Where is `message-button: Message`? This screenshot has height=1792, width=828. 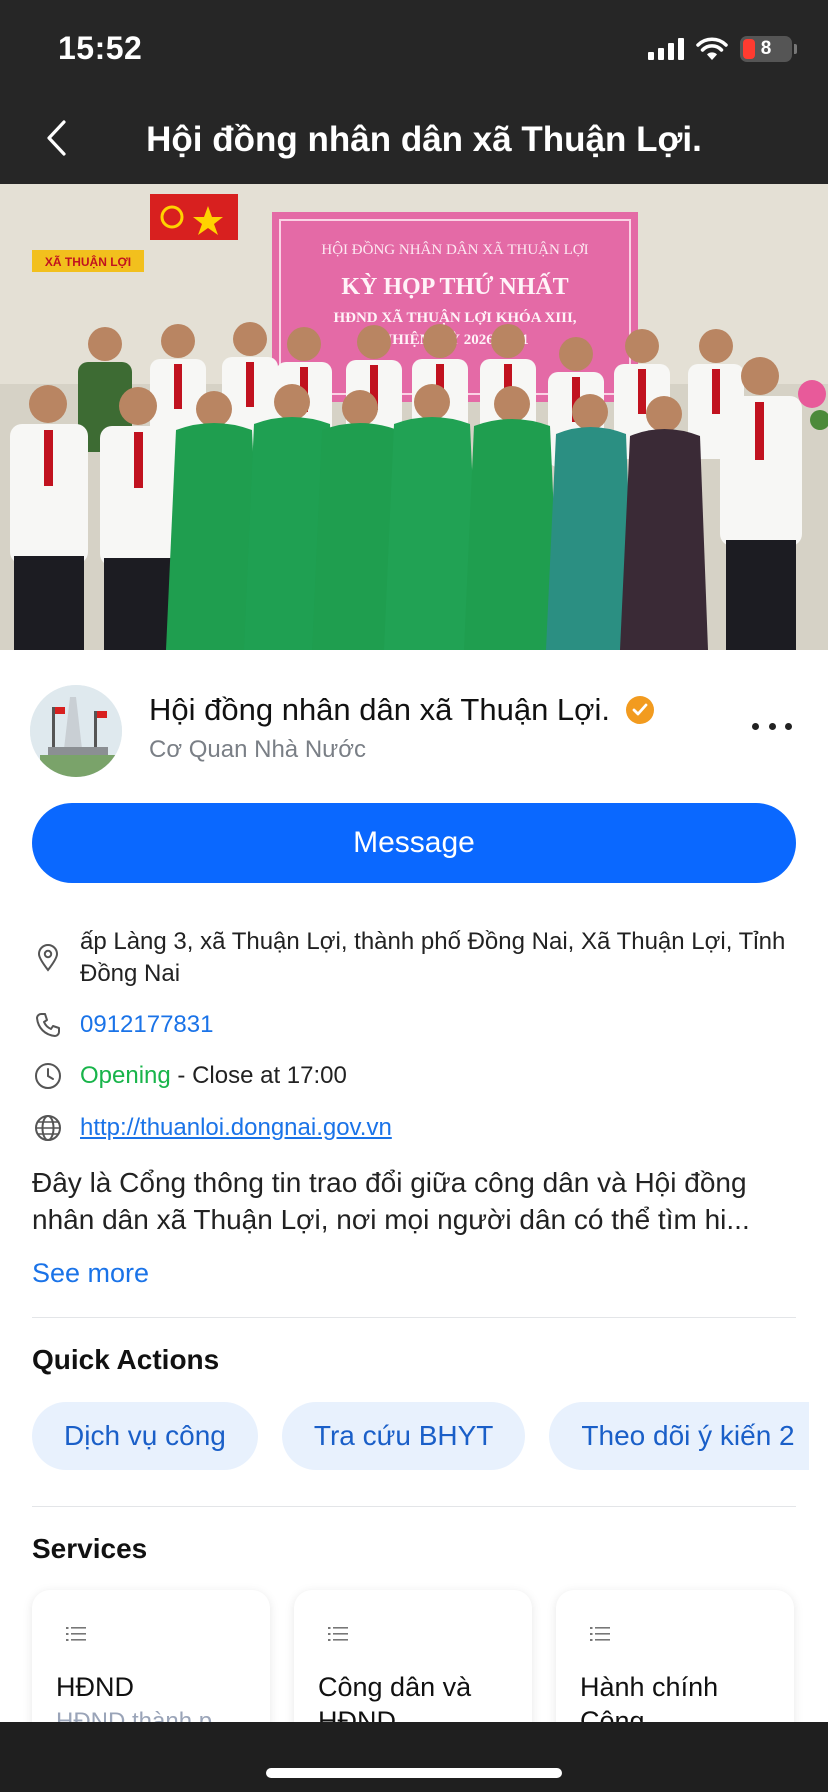
message-button: Message is located at coordinates (414, 843).